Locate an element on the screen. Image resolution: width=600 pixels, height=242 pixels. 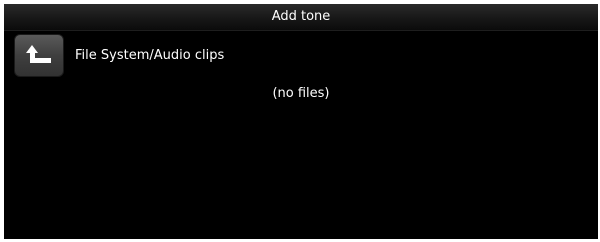
current-folder-path: File System/Audio clips is located at coordinates (150, 55).